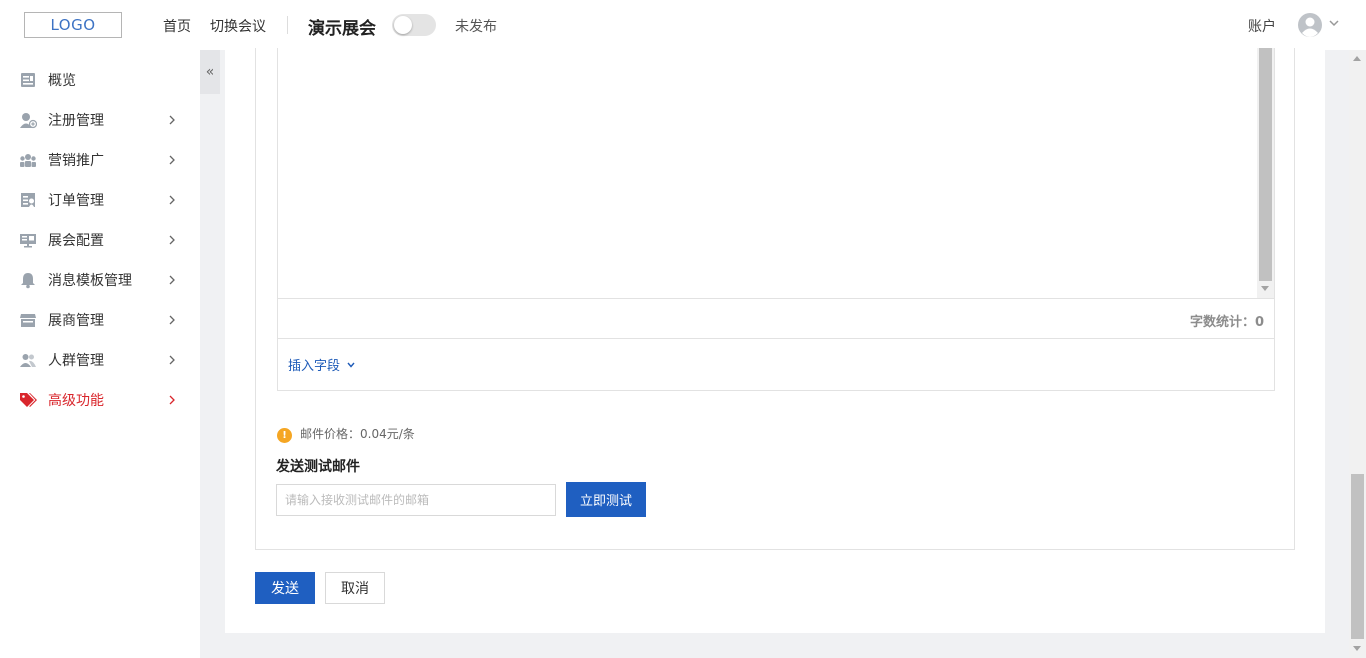 This screenshot has width=1366, height=658. What do you see at coordinates (76, 241) in the screenshot?
I see `sidebar-item-label: 展会配置` at bounding box center [76, 241].